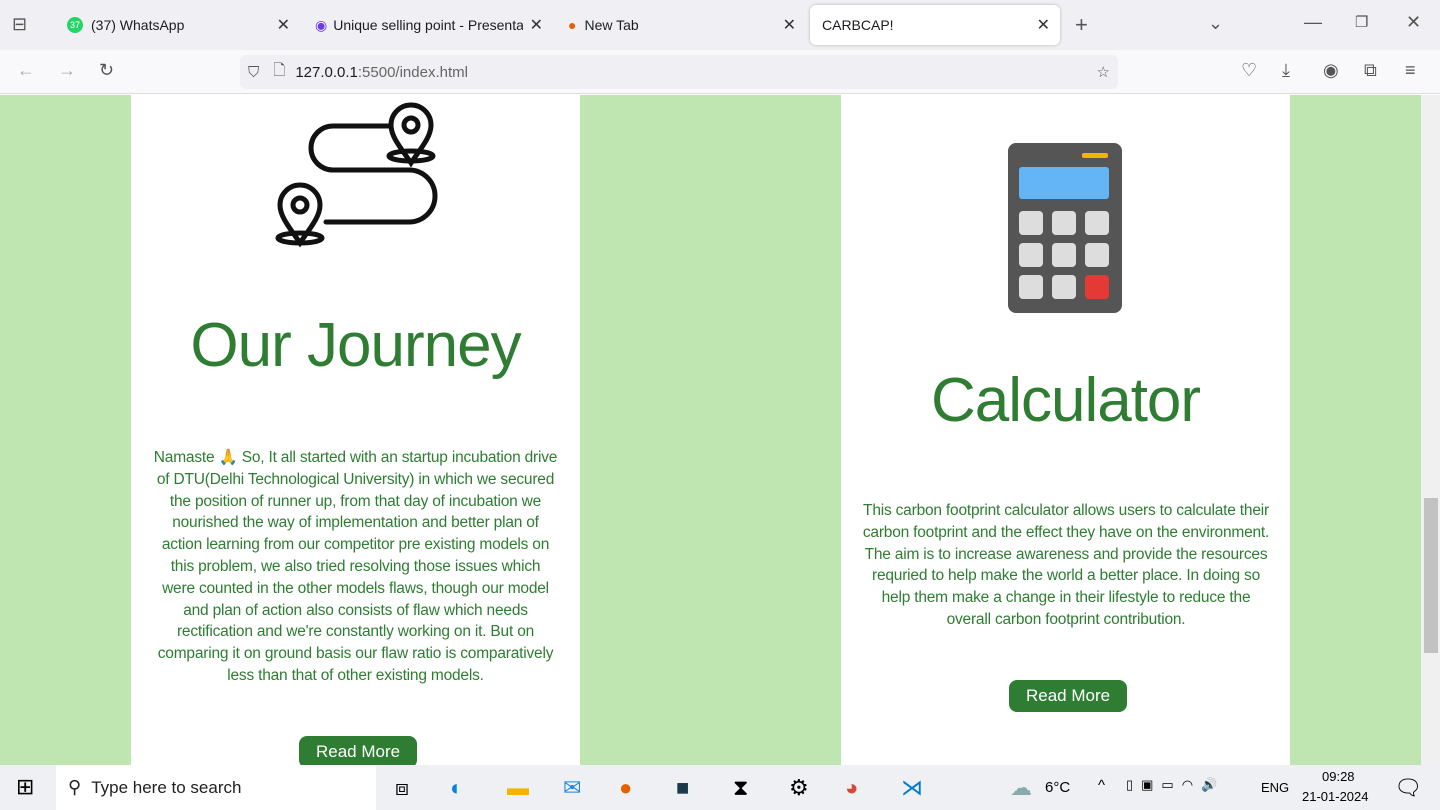  Describe the element at coordinates (1175, 785) in the screenshot. I see `system-tray-icons: ▯▣▭◠🔊` at that location.